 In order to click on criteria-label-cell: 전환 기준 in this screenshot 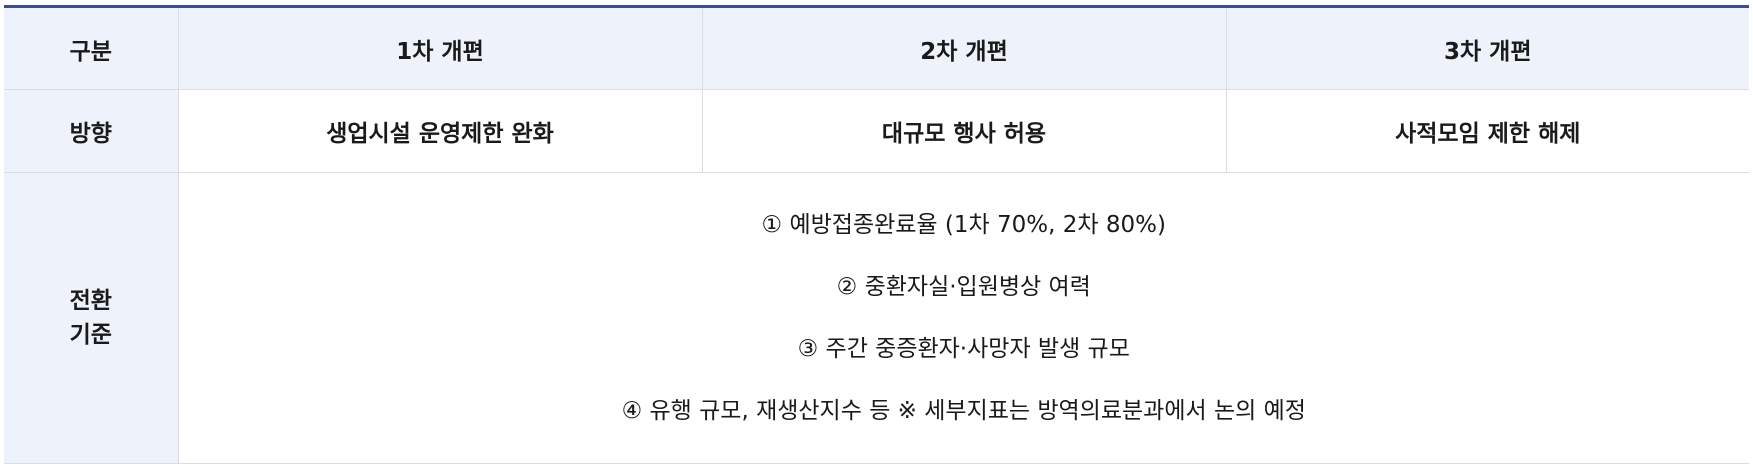, I will do `click(91, 318)`.